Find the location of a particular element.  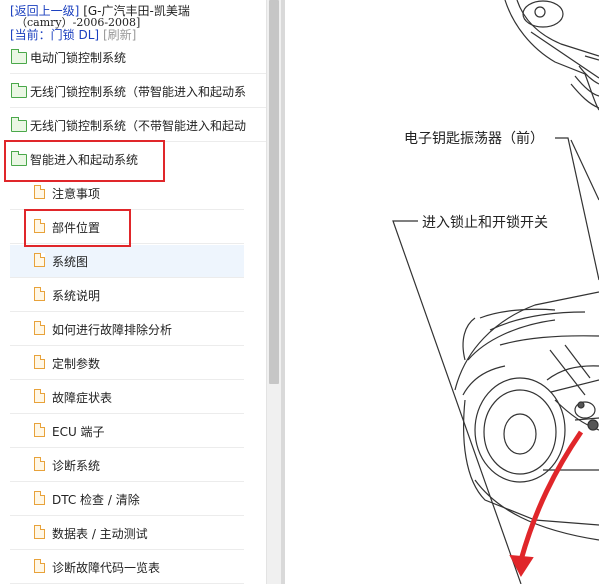

tree-page-symptom-table: 故障症状表 is located at coordinates (127, 397).